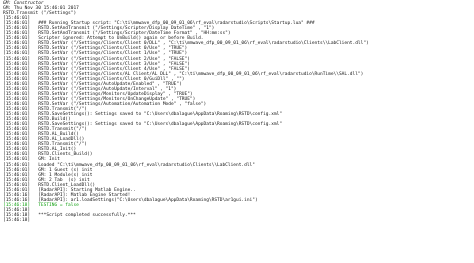 The image size is (474, 263). I want to click on console-line: [15:46:18], so click(17, 221).